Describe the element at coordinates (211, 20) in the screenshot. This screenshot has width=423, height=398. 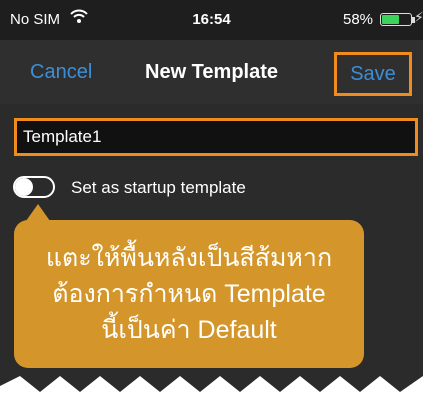
I see `status-bar: No SIM 16:54 58% ⚡` at that location.